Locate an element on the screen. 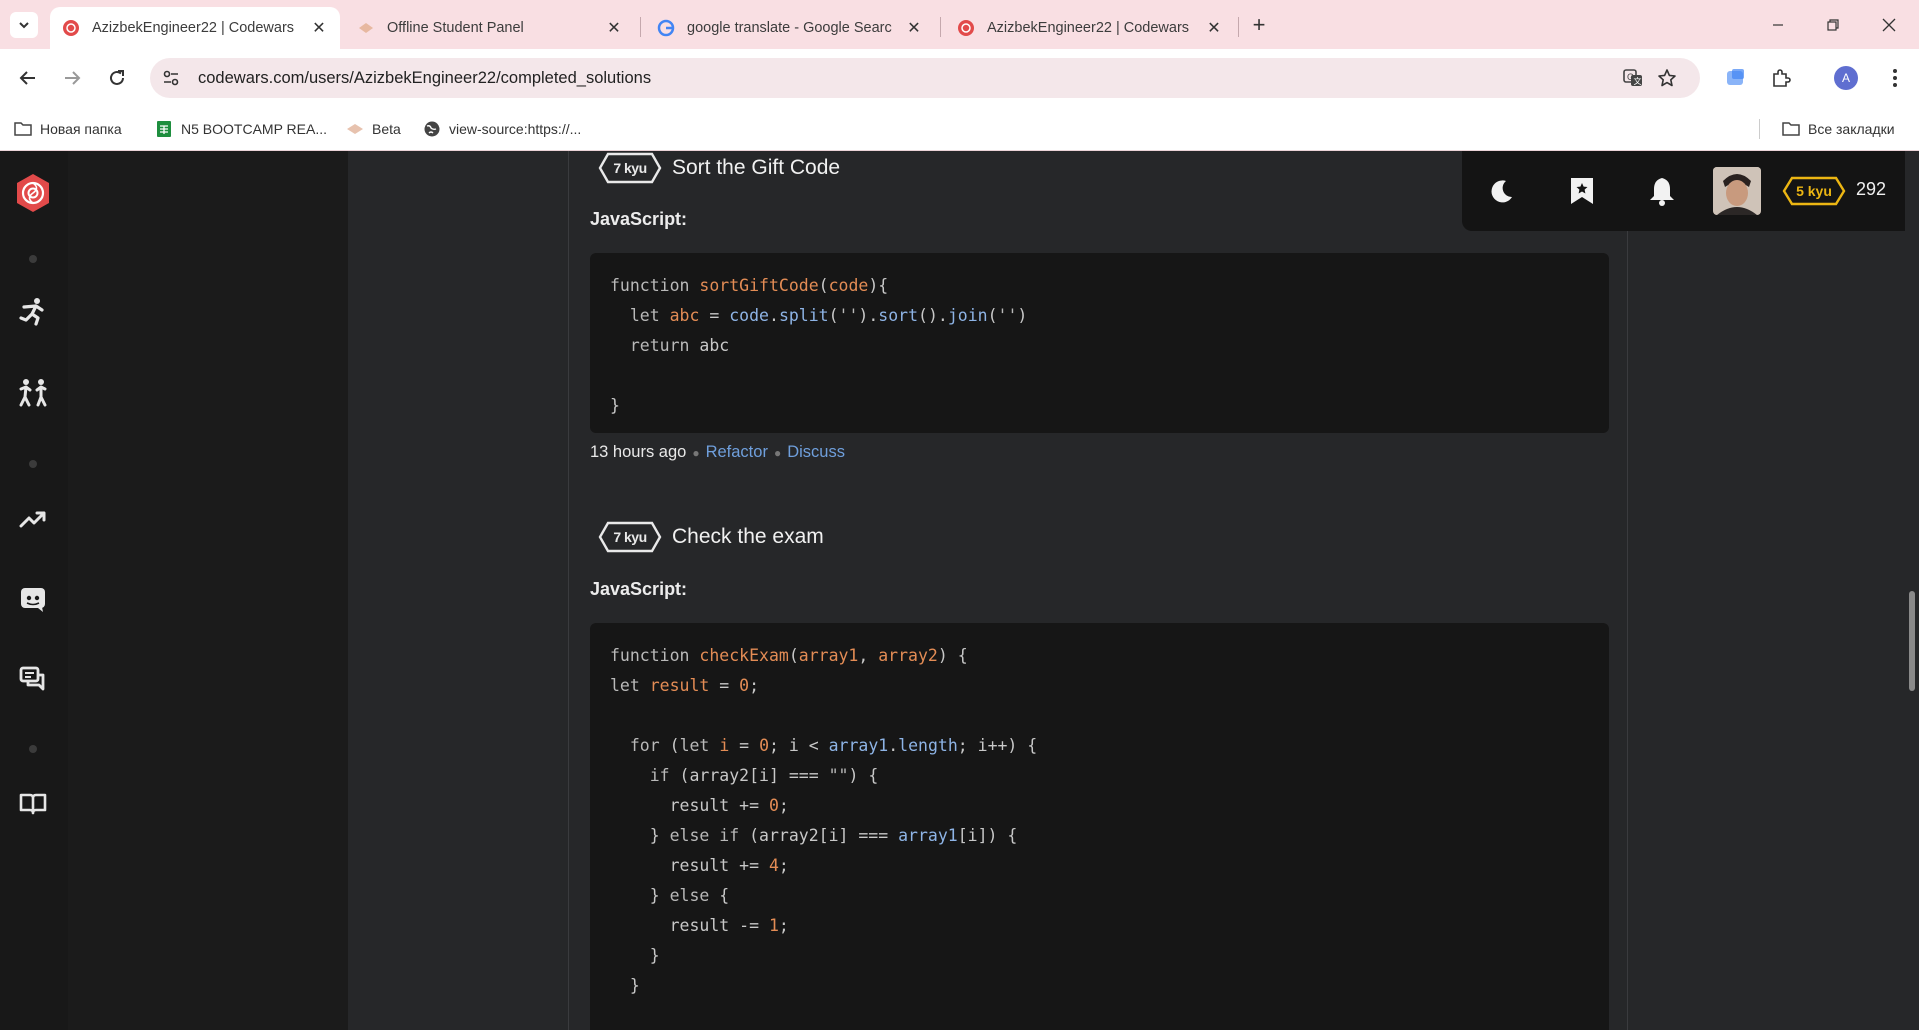 This screenshot has width=1919, height=1030. extensions-menu-button is located at coordinates (1781, 78).